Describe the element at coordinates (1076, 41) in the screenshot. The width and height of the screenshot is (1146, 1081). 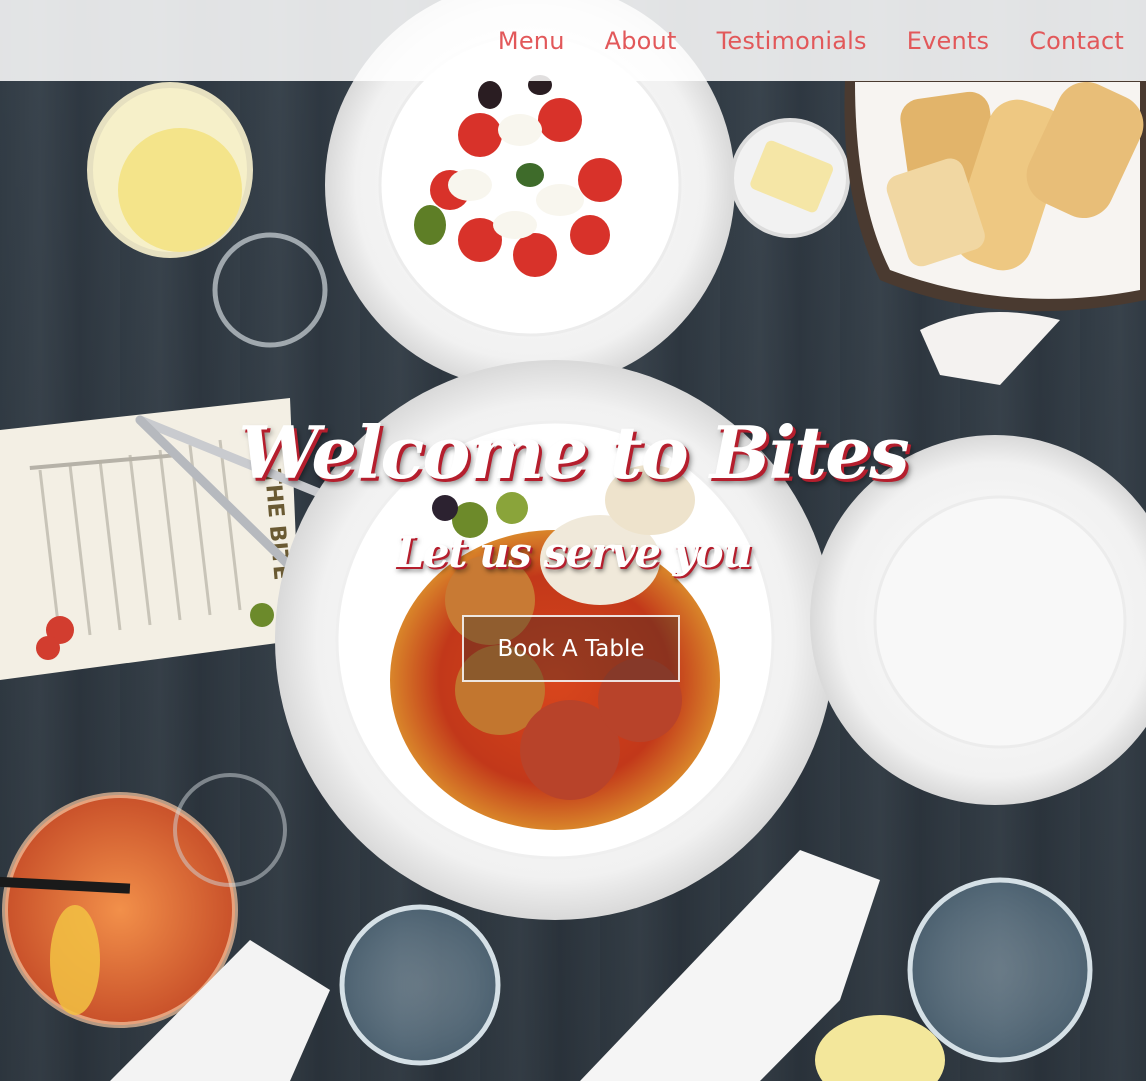
I see `nav-link-contact: Contact` at that location.